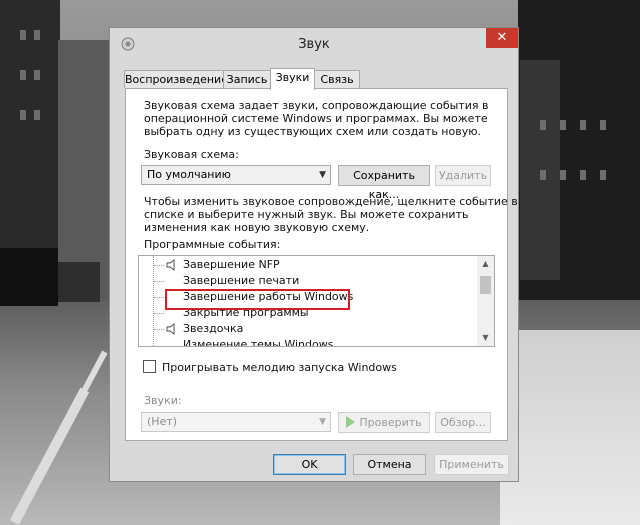 This screenshot has width=640, height=525. I want to click on dialog-title: Звук, so click(314, 44).